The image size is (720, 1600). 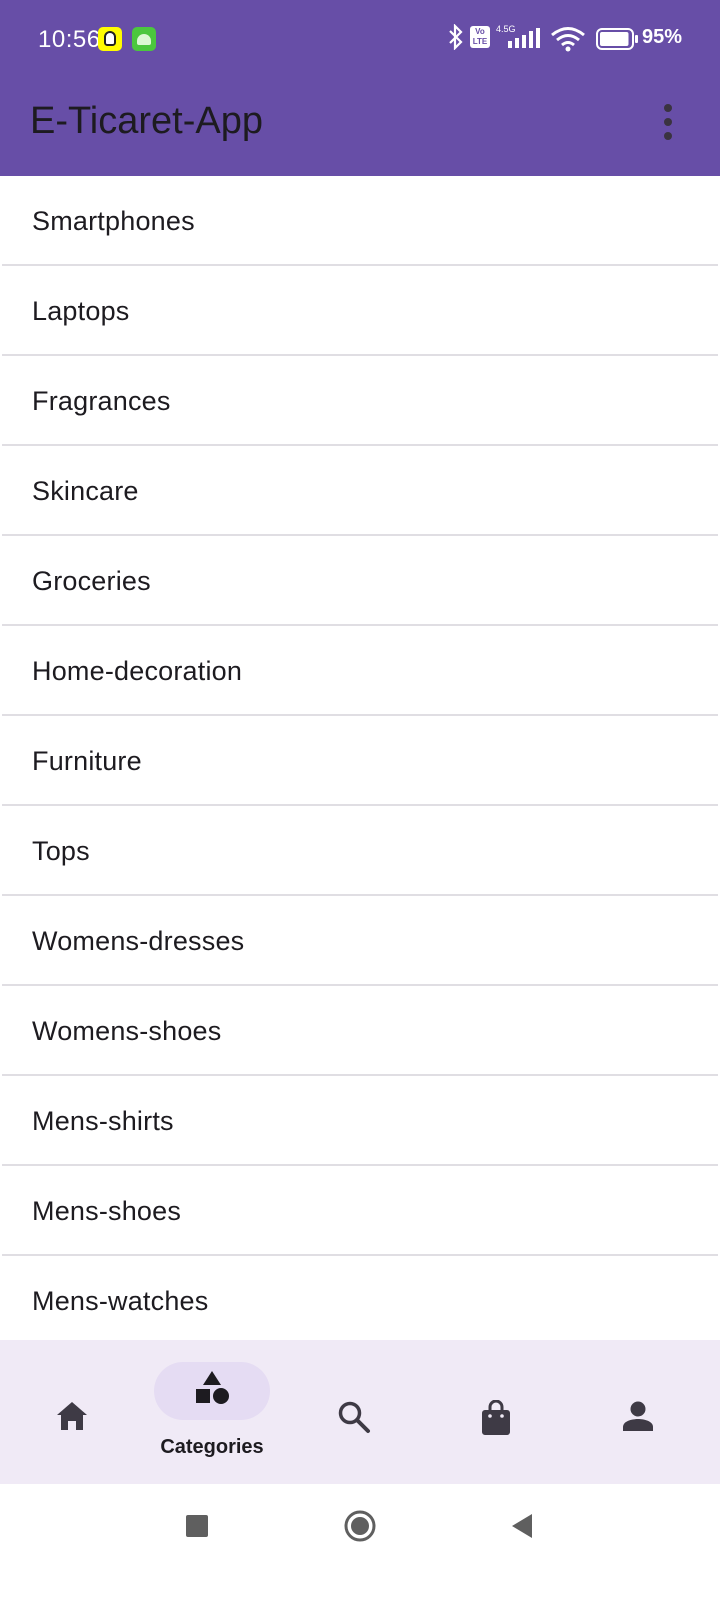 I want to click on nav-home, so click(x=72, y=1412).